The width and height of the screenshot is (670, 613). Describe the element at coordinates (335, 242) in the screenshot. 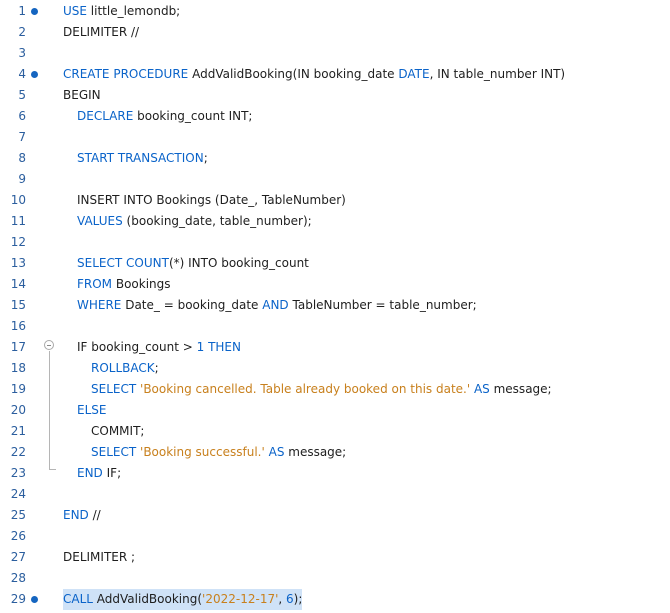

I see `code-line: 12` at that location.